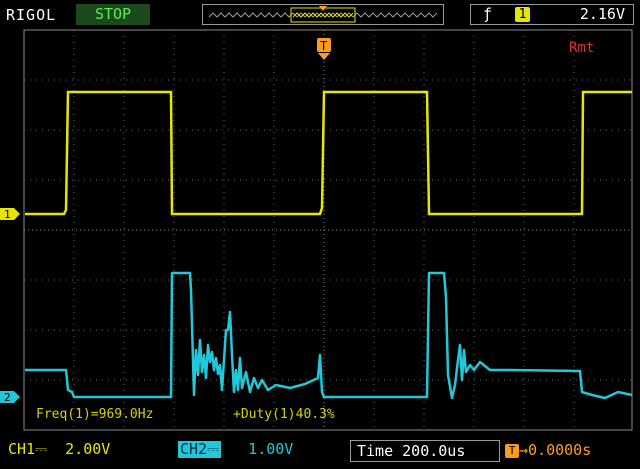 The image size is (640, 469). Describe the element at coordinates (22, 449) in the screenshot. I see `ch1-label: CH1` at that location.